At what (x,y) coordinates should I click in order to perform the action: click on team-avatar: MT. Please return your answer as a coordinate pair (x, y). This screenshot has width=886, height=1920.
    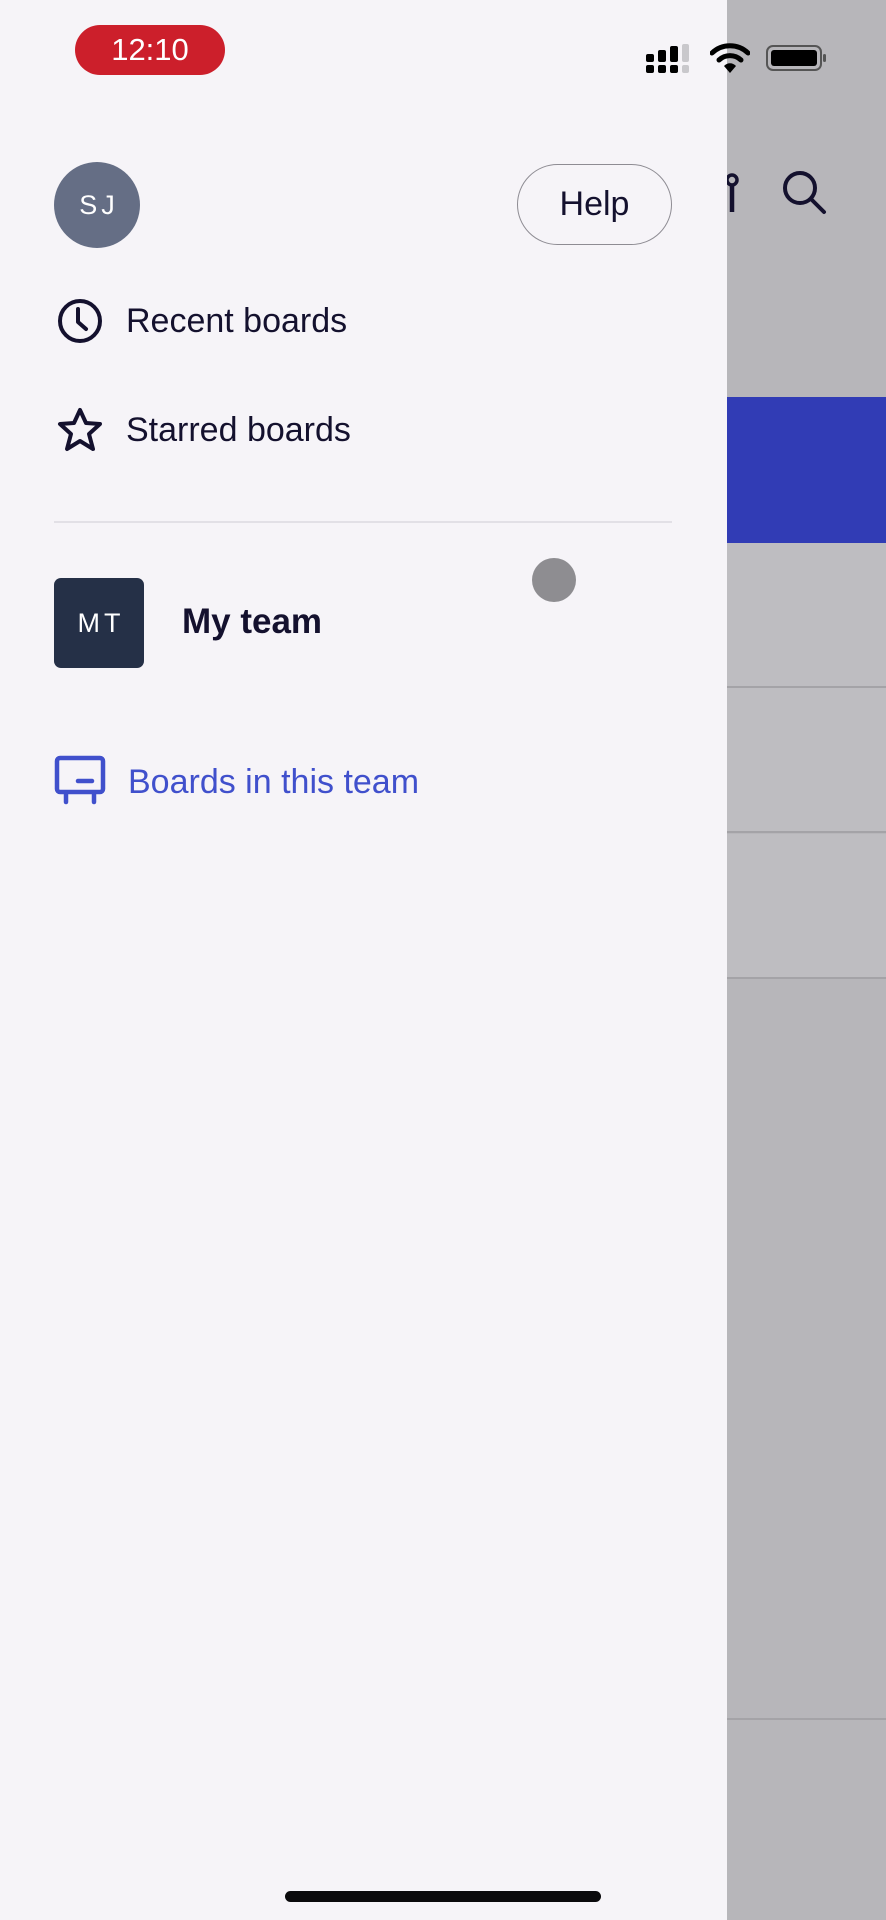
    Looking at the image, I should click on (99, 623).